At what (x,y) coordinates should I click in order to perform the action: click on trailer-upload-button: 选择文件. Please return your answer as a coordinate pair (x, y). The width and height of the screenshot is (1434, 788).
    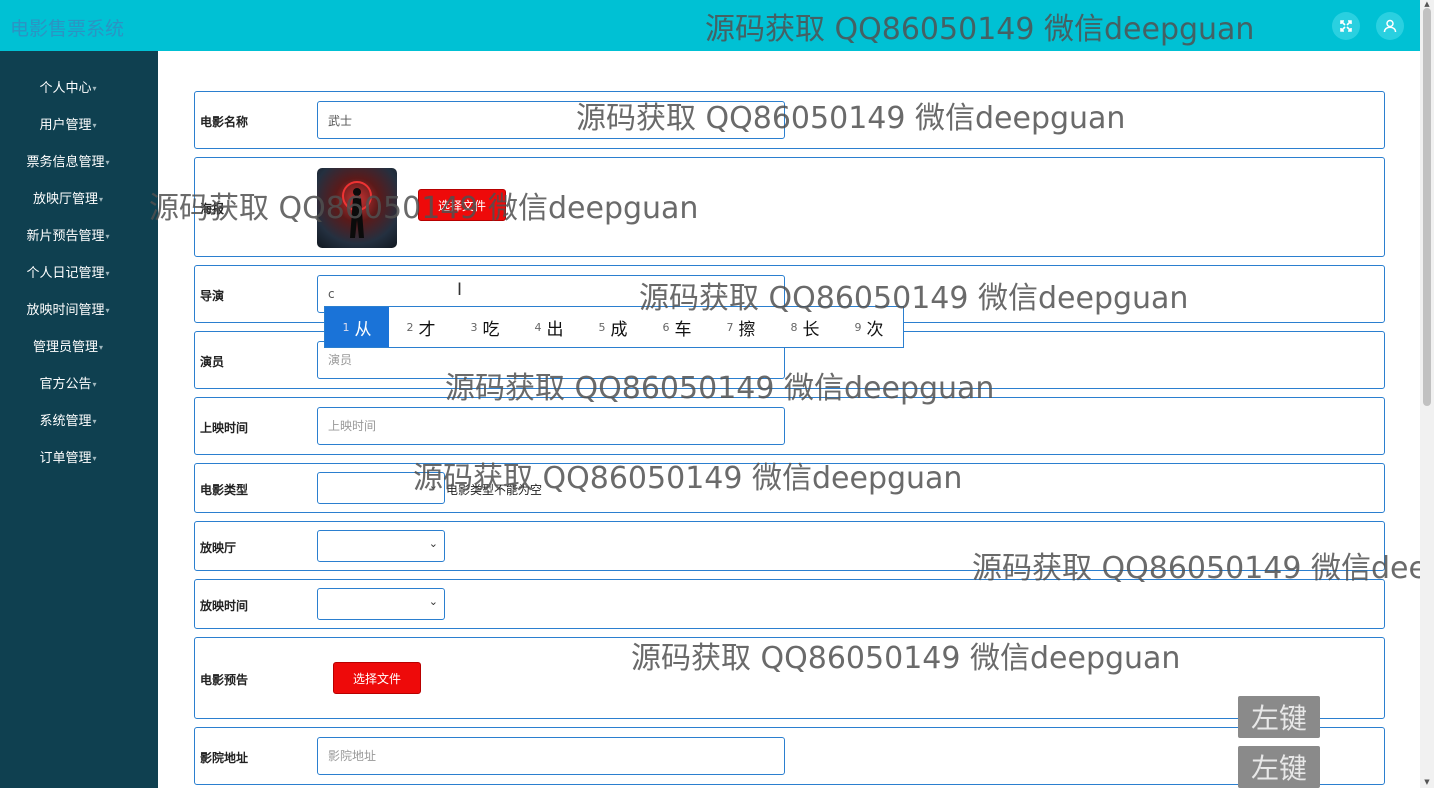
    Looking at the image, I should click on (377, 678).